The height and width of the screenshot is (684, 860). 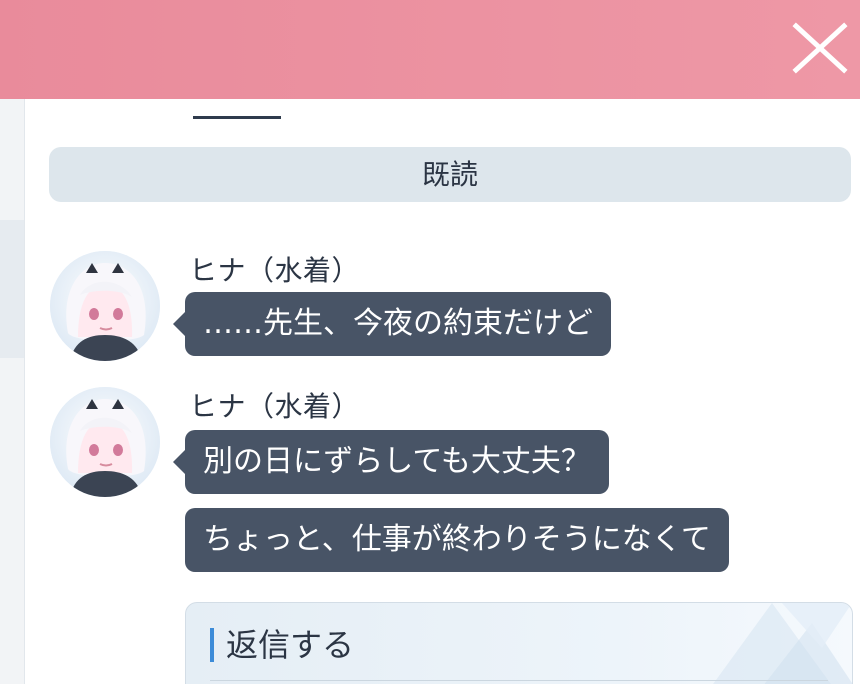 I want to click on reply-label: 返信する, so click(x=290, y=645).